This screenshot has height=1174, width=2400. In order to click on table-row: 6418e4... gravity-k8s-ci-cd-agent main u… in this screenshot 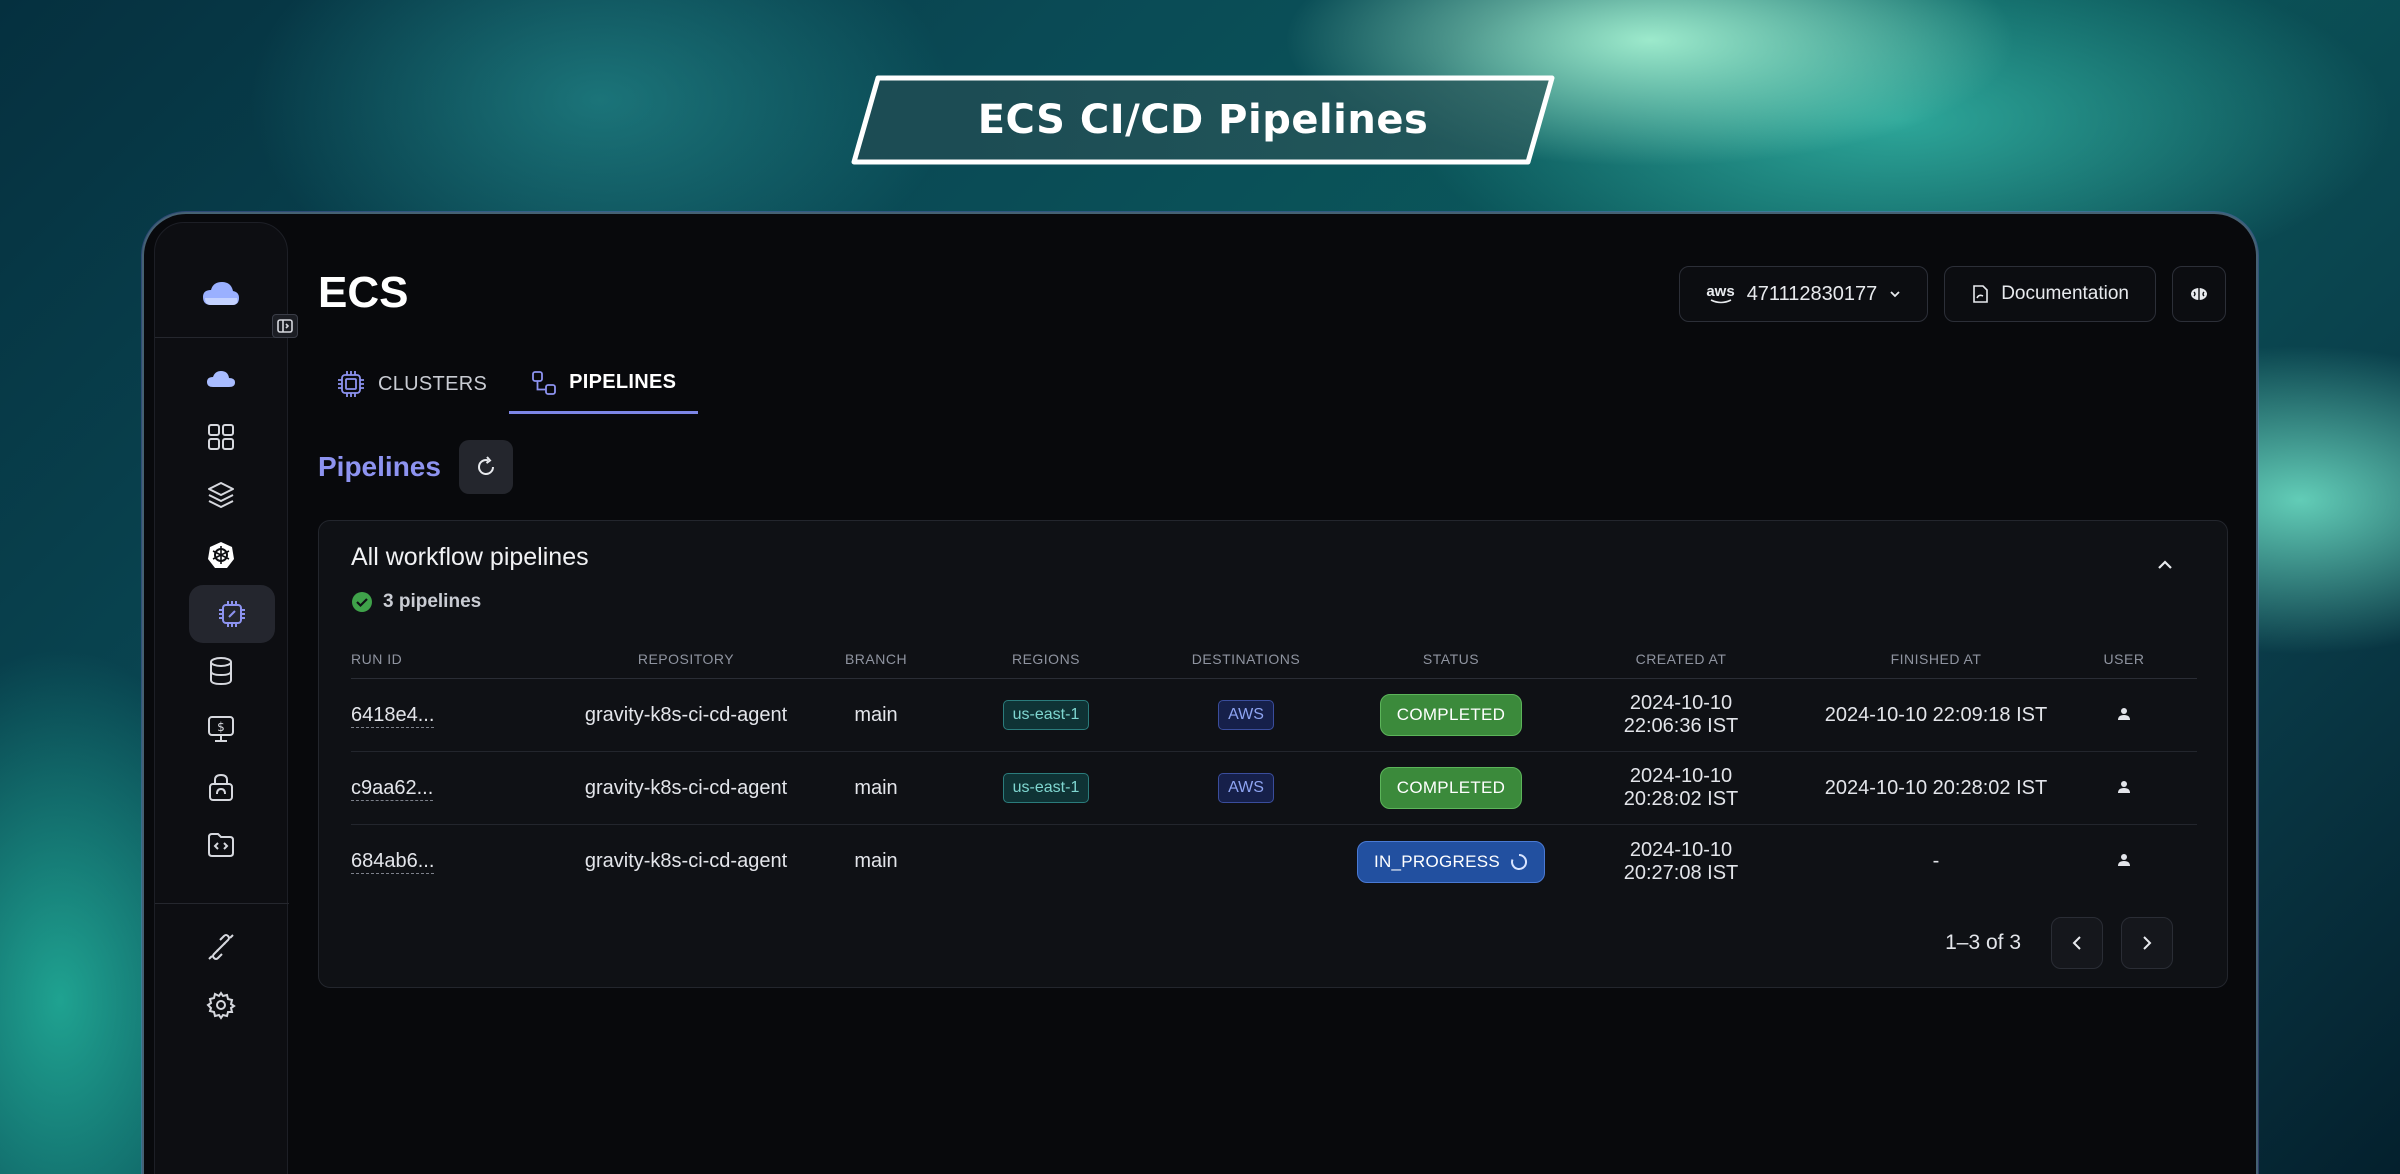, I will do `click(1274, 715)`.